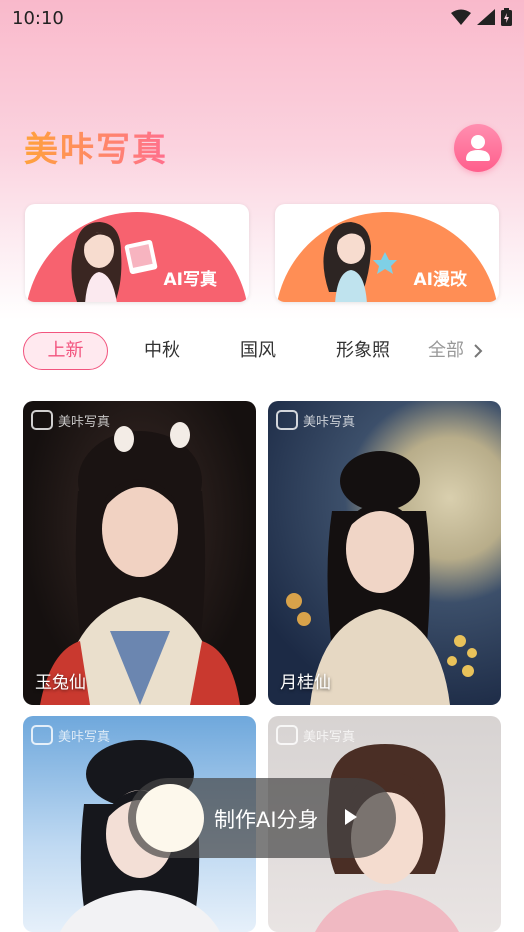  I want to click on make-ai-avatar-label: 制作AI分身, so click(266, 820).